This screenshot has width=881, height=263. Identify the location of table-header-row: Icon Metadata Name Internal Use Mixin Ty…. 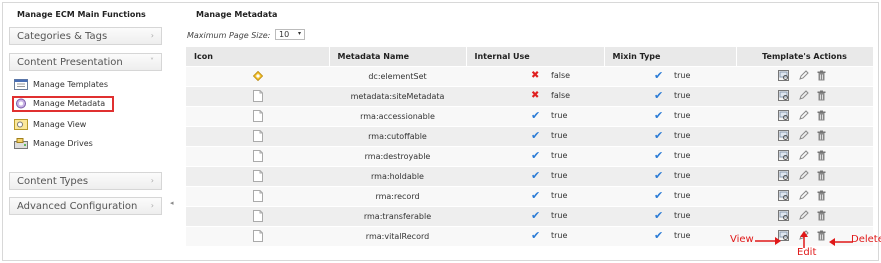
(530, 57).